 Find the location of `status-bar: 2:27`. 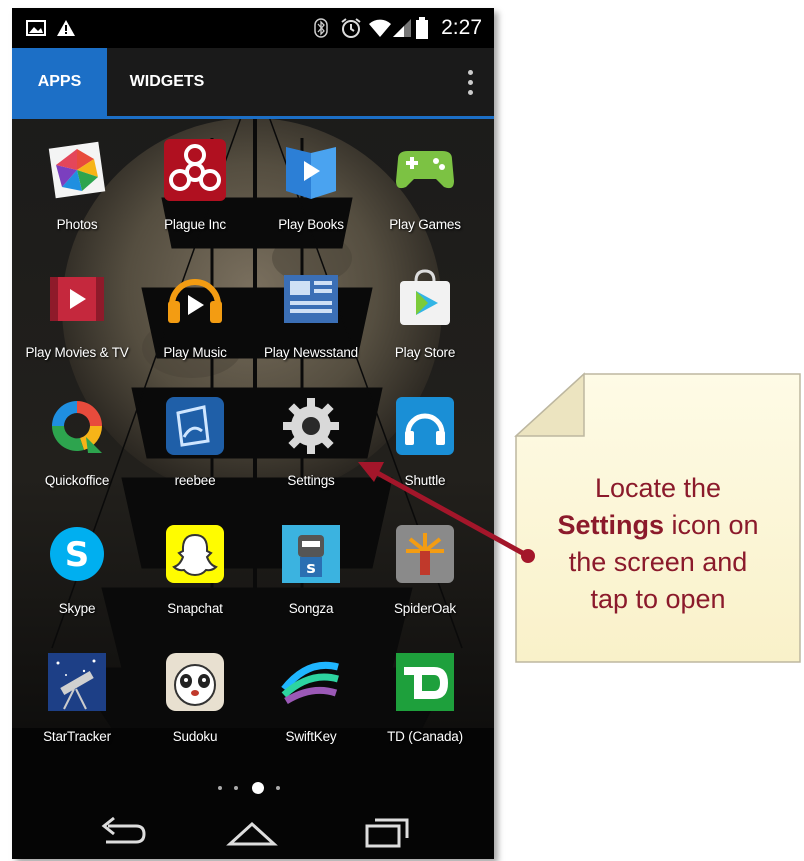

status-bar: 2:27 is located at coordinates (253, 28).